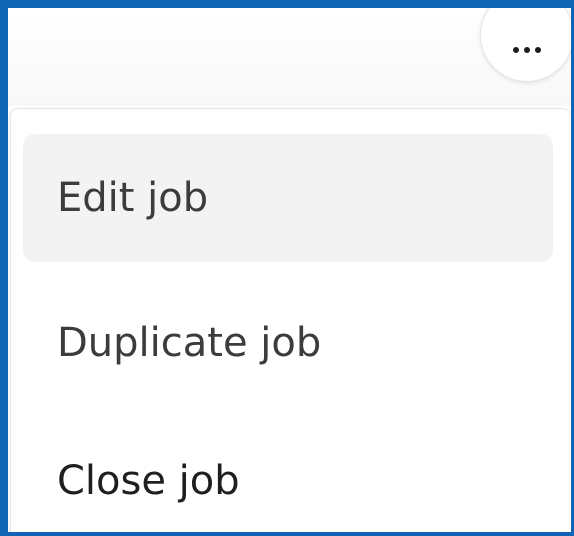 This screenshot has height=536, width=574. I want to click on menu-item-label: Close job, so click(148, 481).